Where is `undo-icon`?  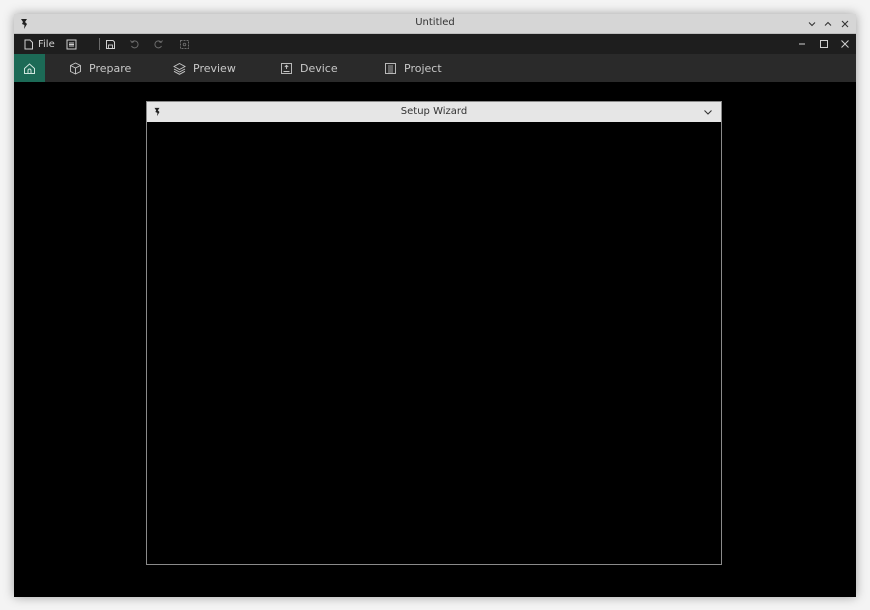 undo-icon is located at coordinates (134, 43).